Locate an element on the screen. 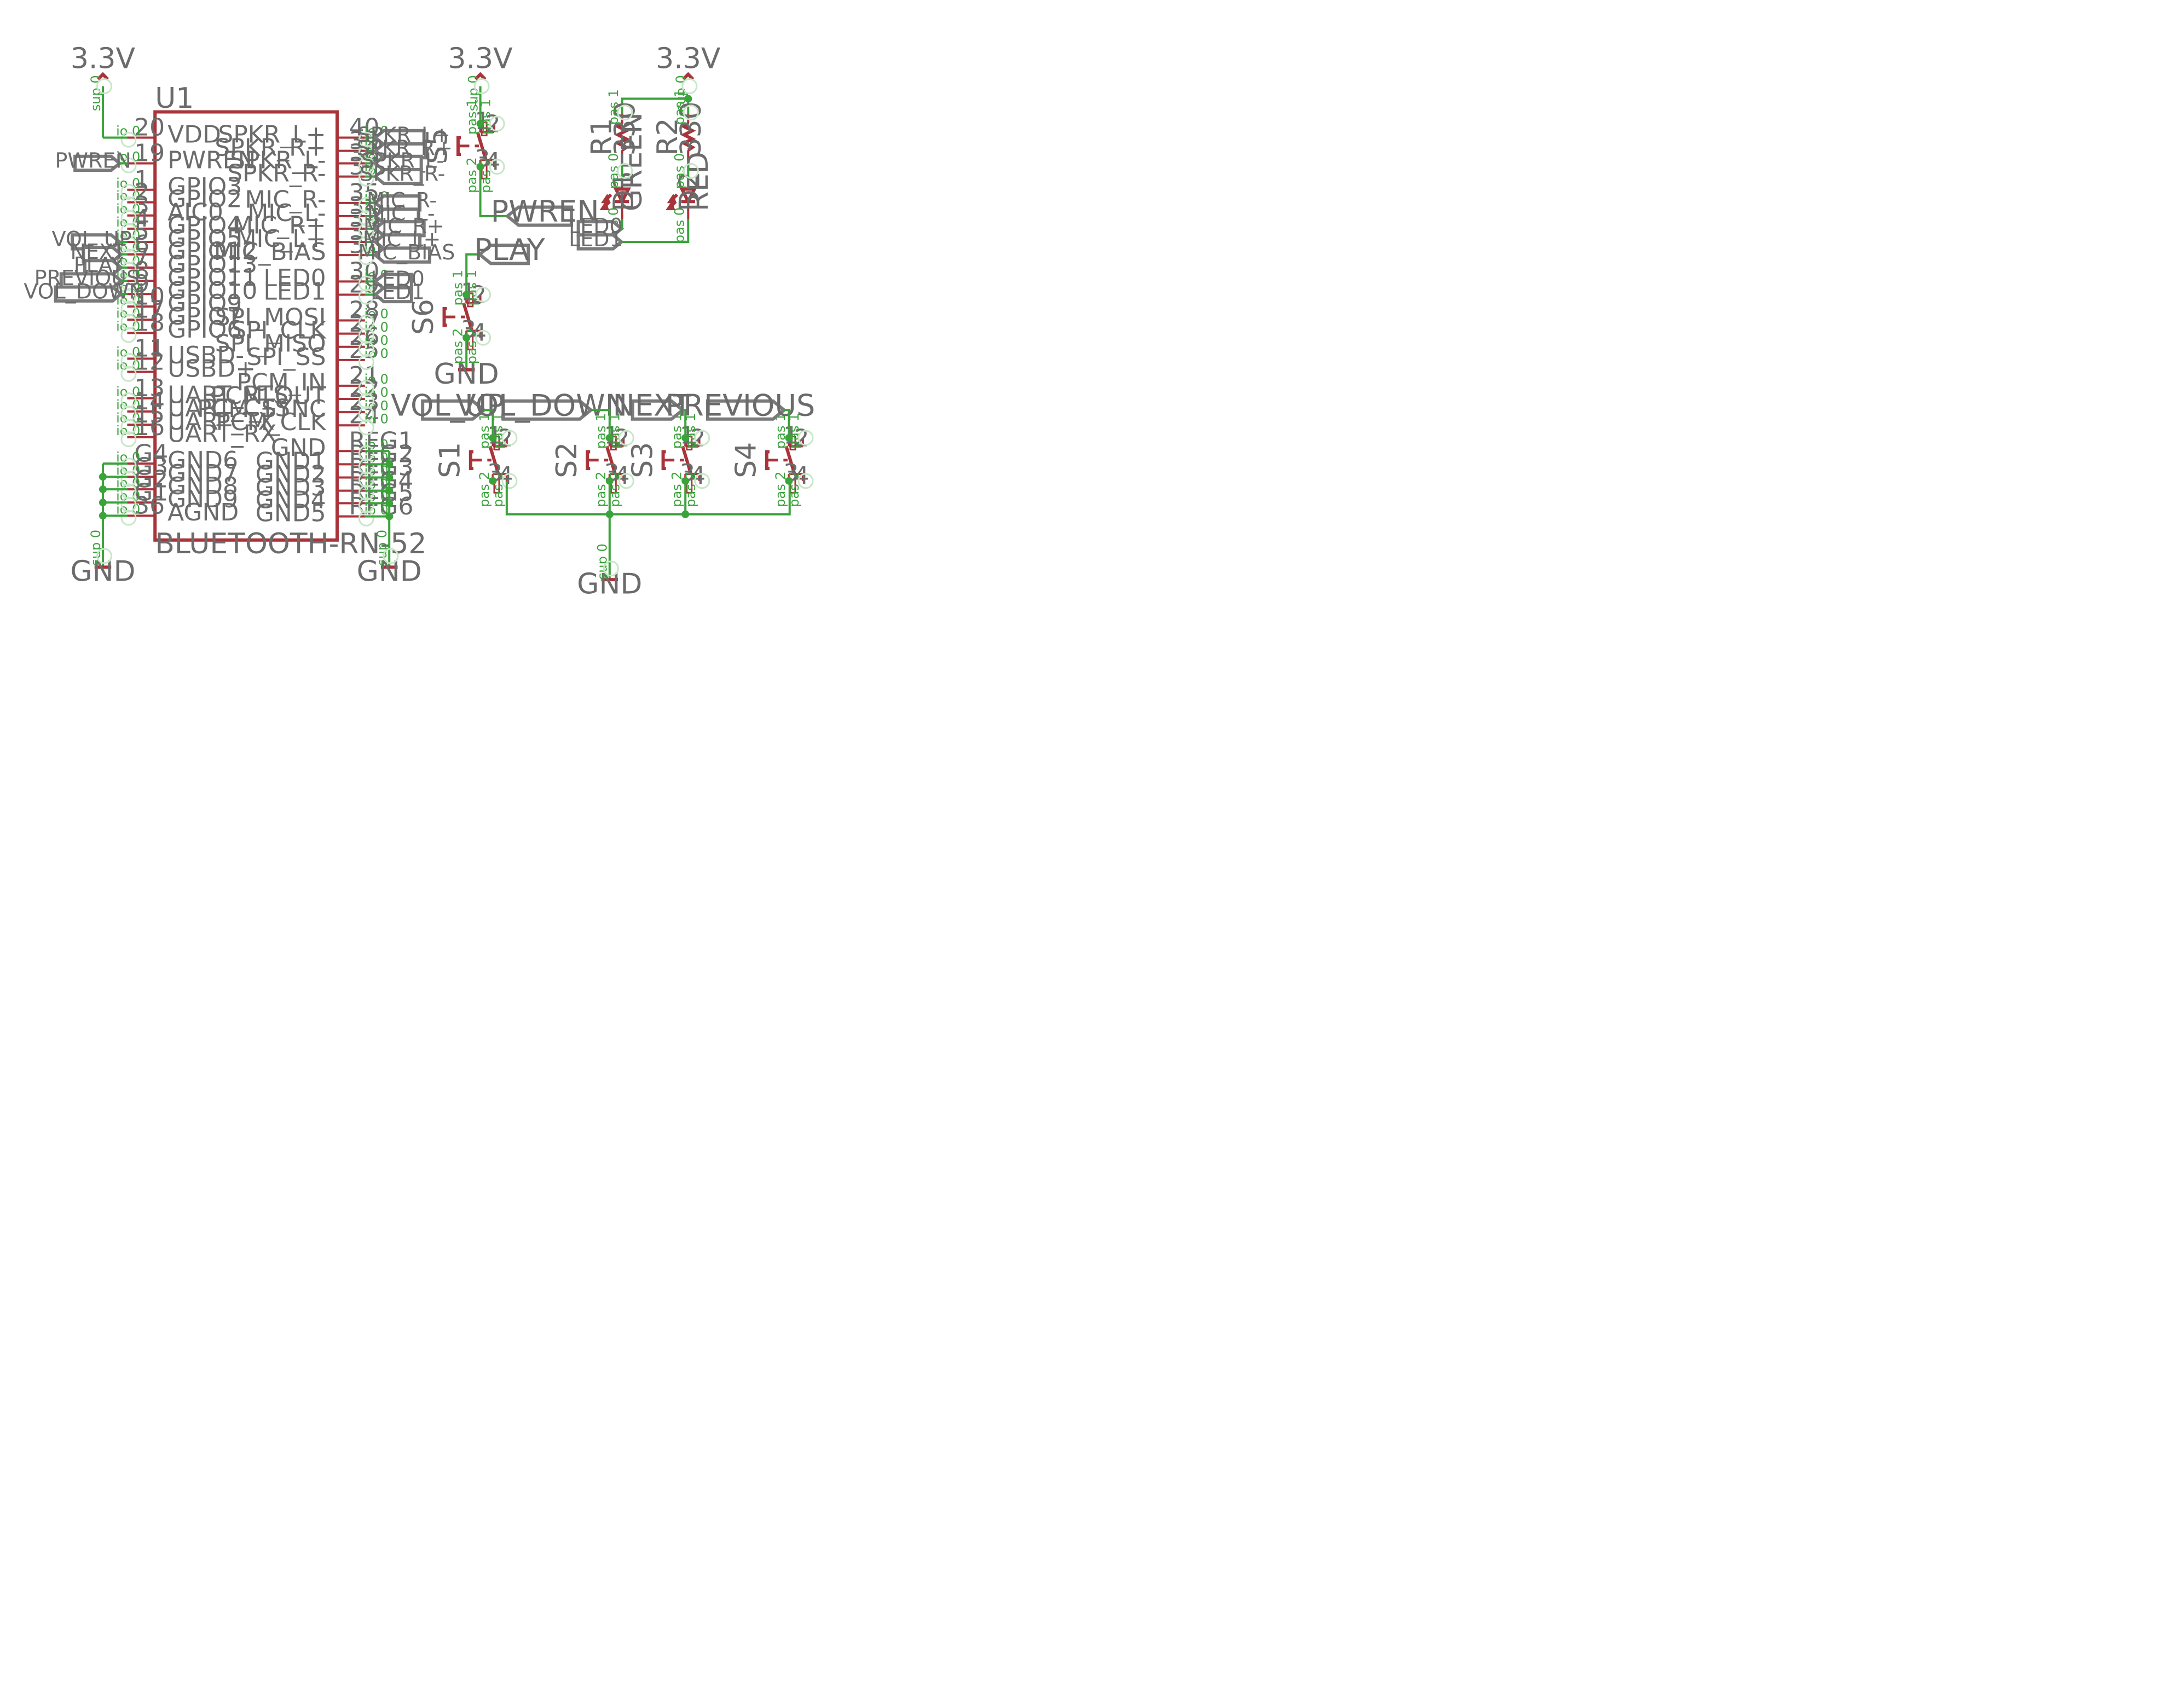  right-net-label: SPKR_R- is located at coordinates (402, 174).